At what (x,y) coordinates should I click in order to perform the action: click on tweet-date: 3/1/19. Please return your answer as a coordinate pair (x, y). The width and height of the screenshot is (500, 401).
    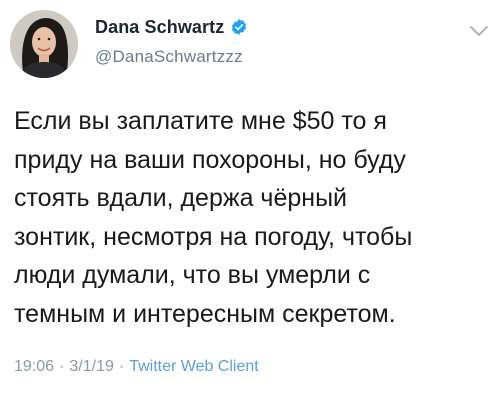
    Looking at the image, I should click on (91, 366).